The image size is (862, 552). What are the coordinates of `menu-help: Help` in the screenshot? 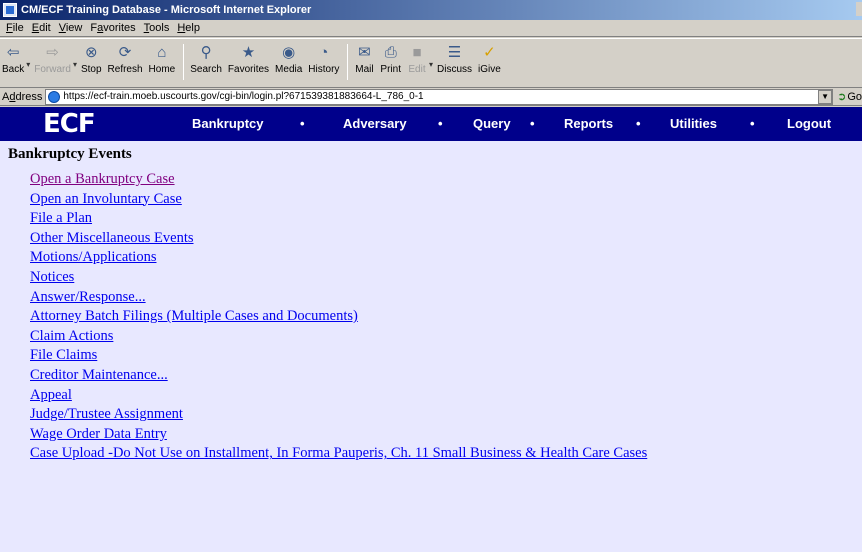 It's located at (188, 28).